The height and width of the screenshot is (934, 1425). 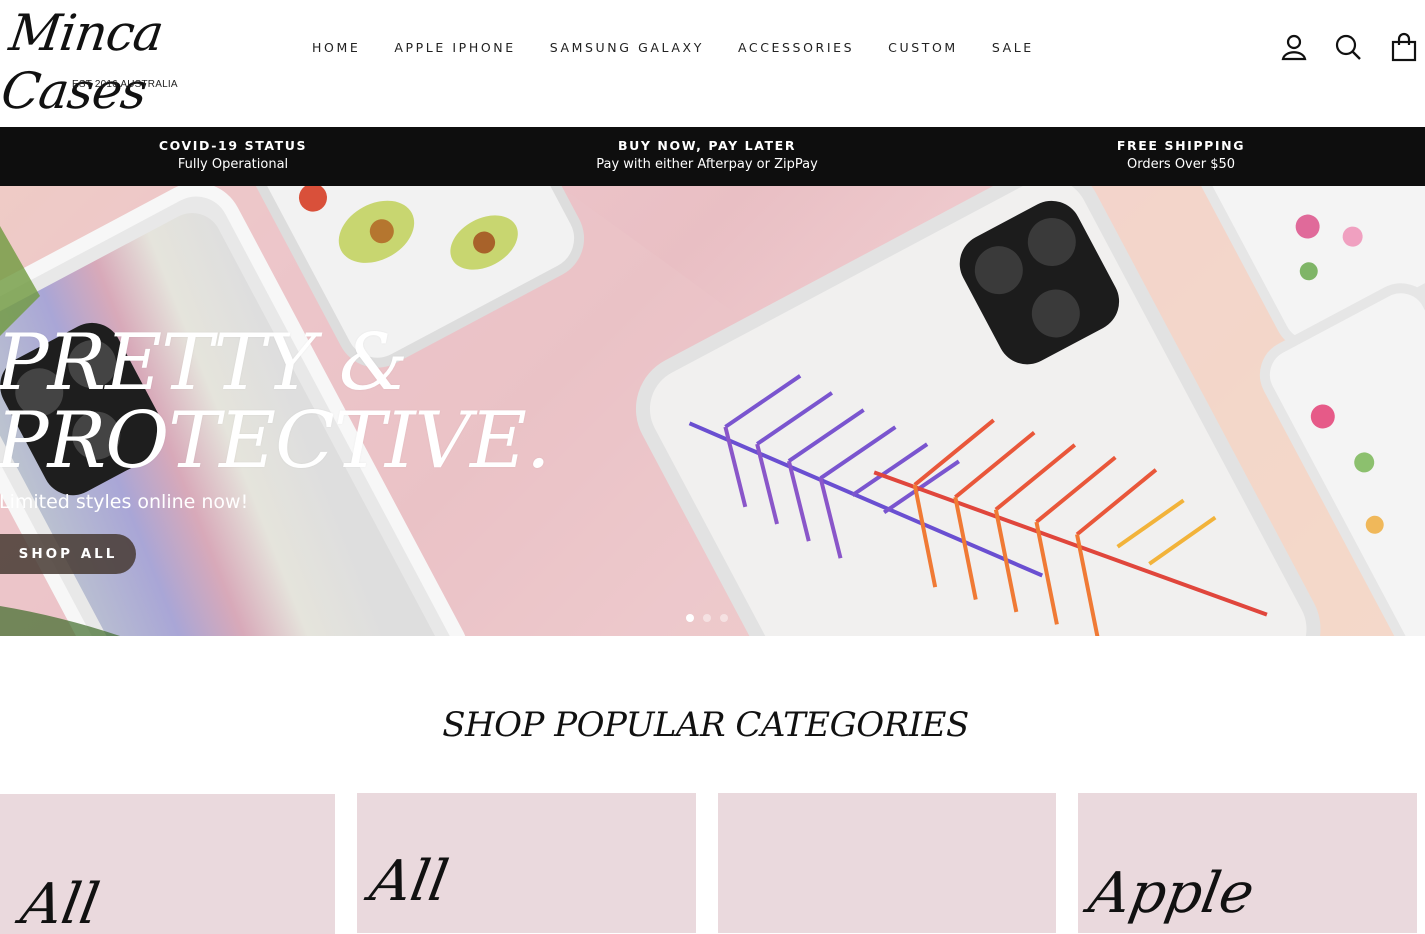 I want to click on nav-home: HOME, so click(x=336, y=47).